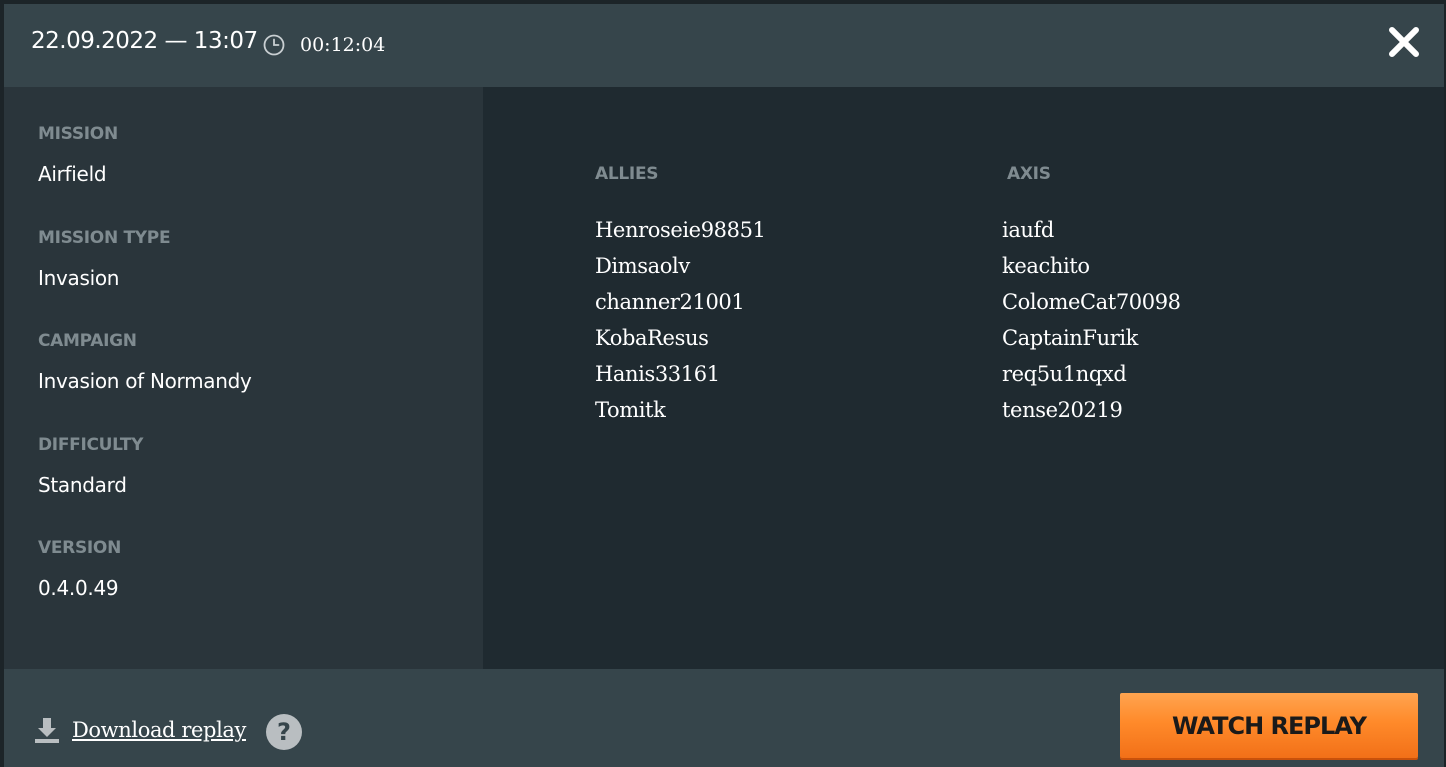 This screenshot has height=767, width=1446. What do you see at coordinates (1404, 42) in the screenshot?
I see `close-icon` at bounding box center [1404, 42].